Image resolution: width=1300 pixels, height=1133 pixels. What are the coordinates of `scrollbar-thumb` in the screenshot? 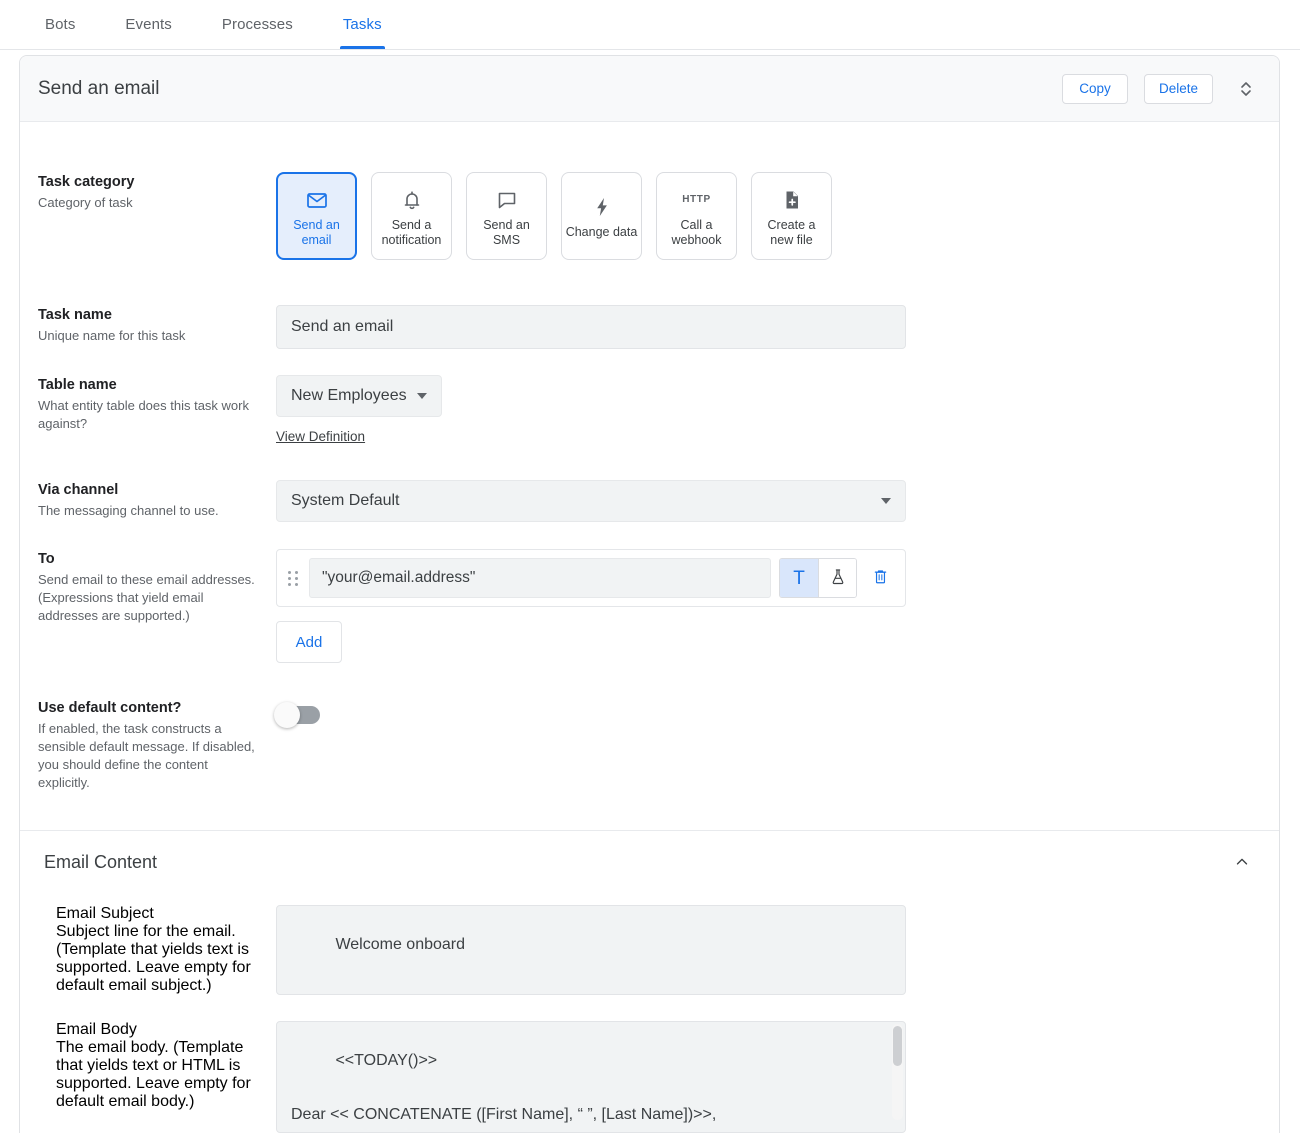 It's located at (897, 1046).